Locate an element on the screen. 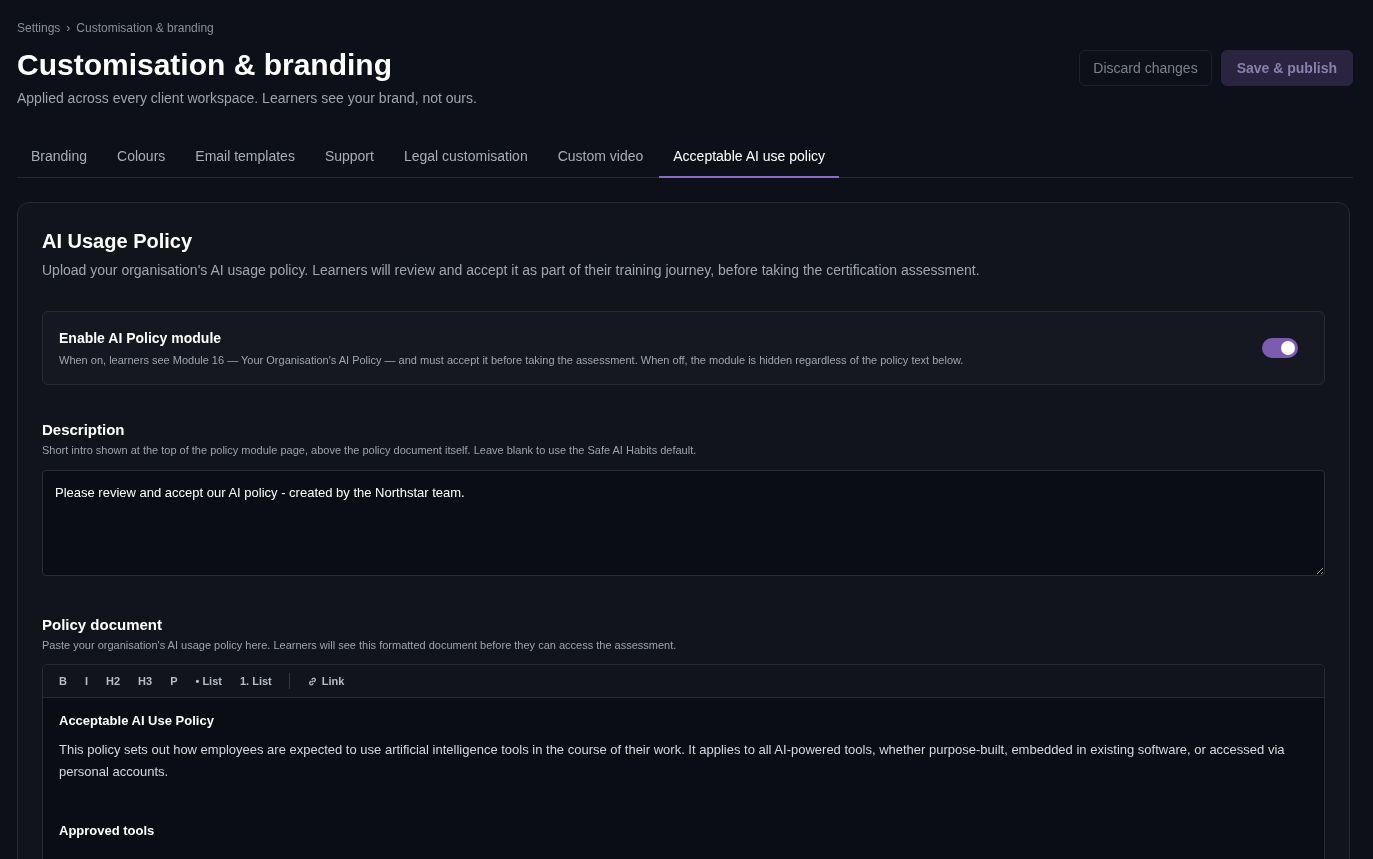 The image size is (1373, 859). page-title: Customisation & branding is located at coordinates (205, 65).